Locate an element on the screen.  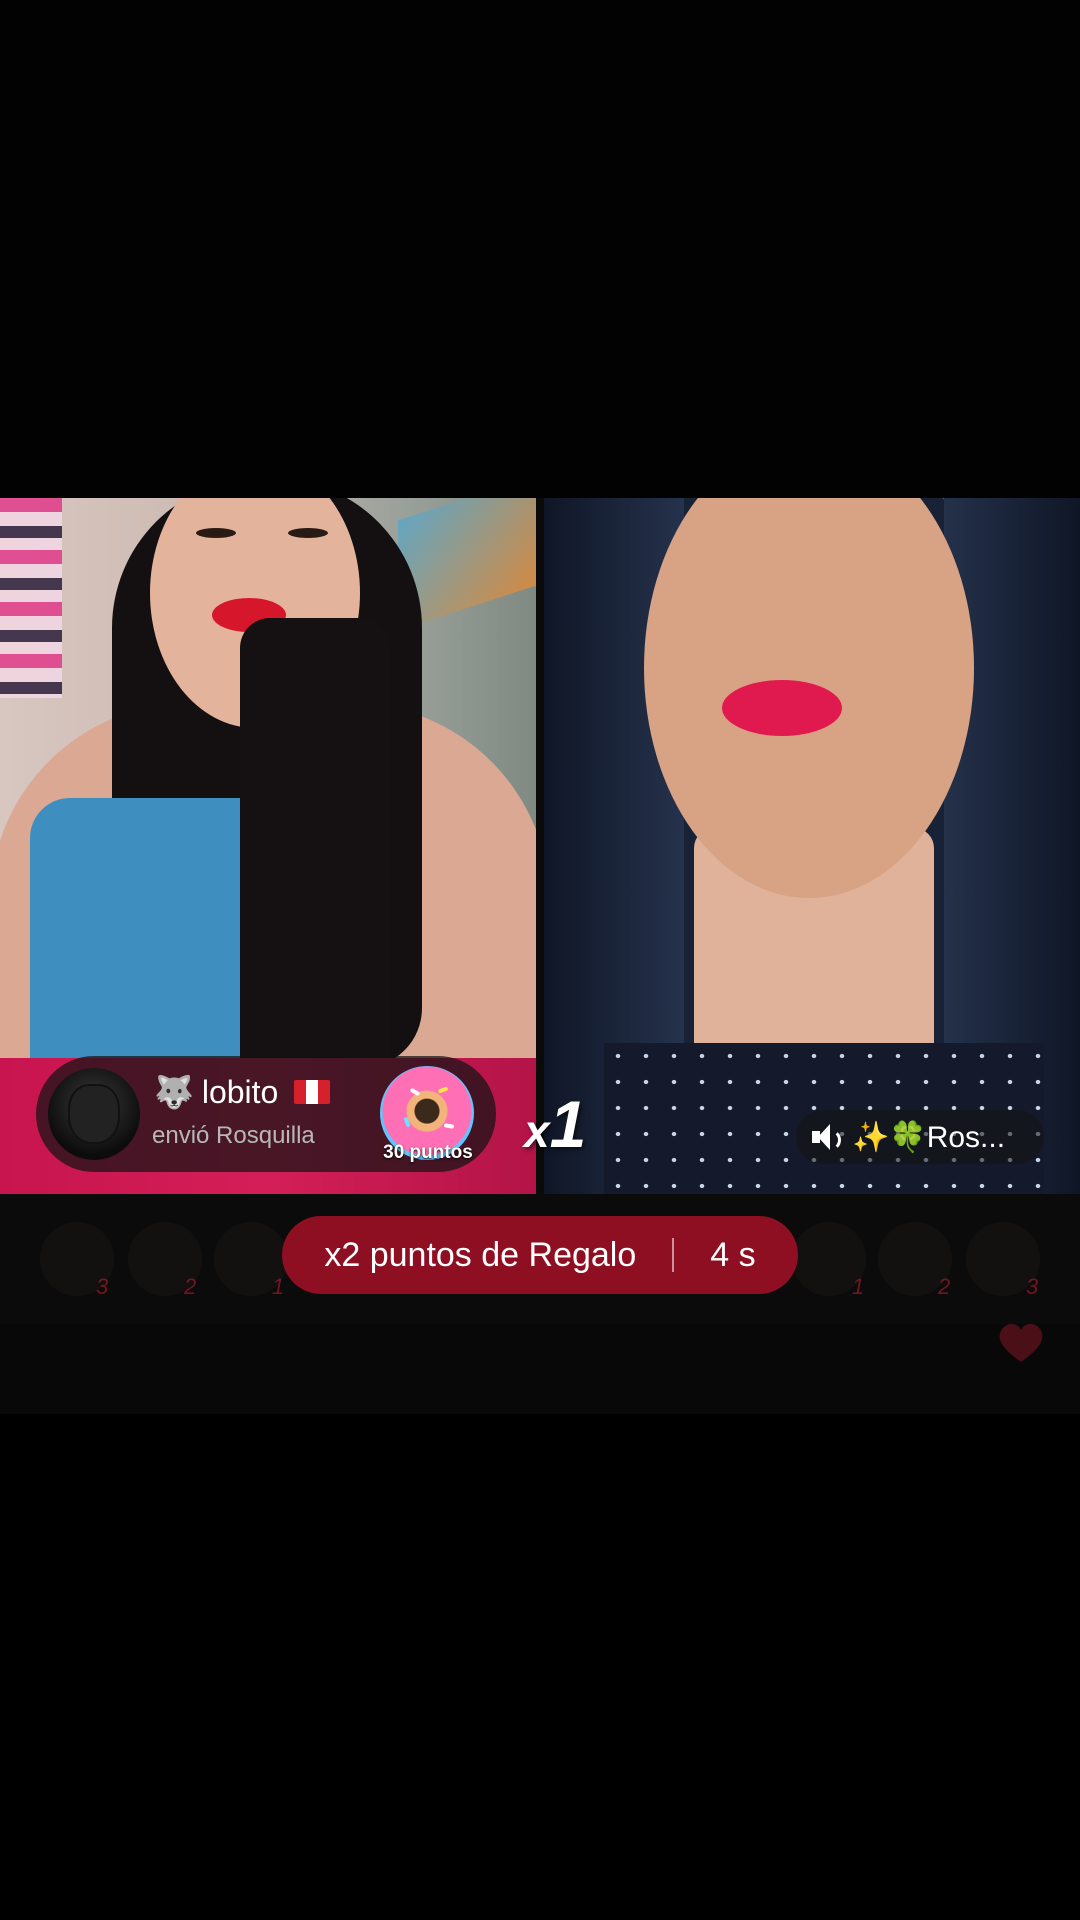
wall-poster is located at coordinates (31, 598).